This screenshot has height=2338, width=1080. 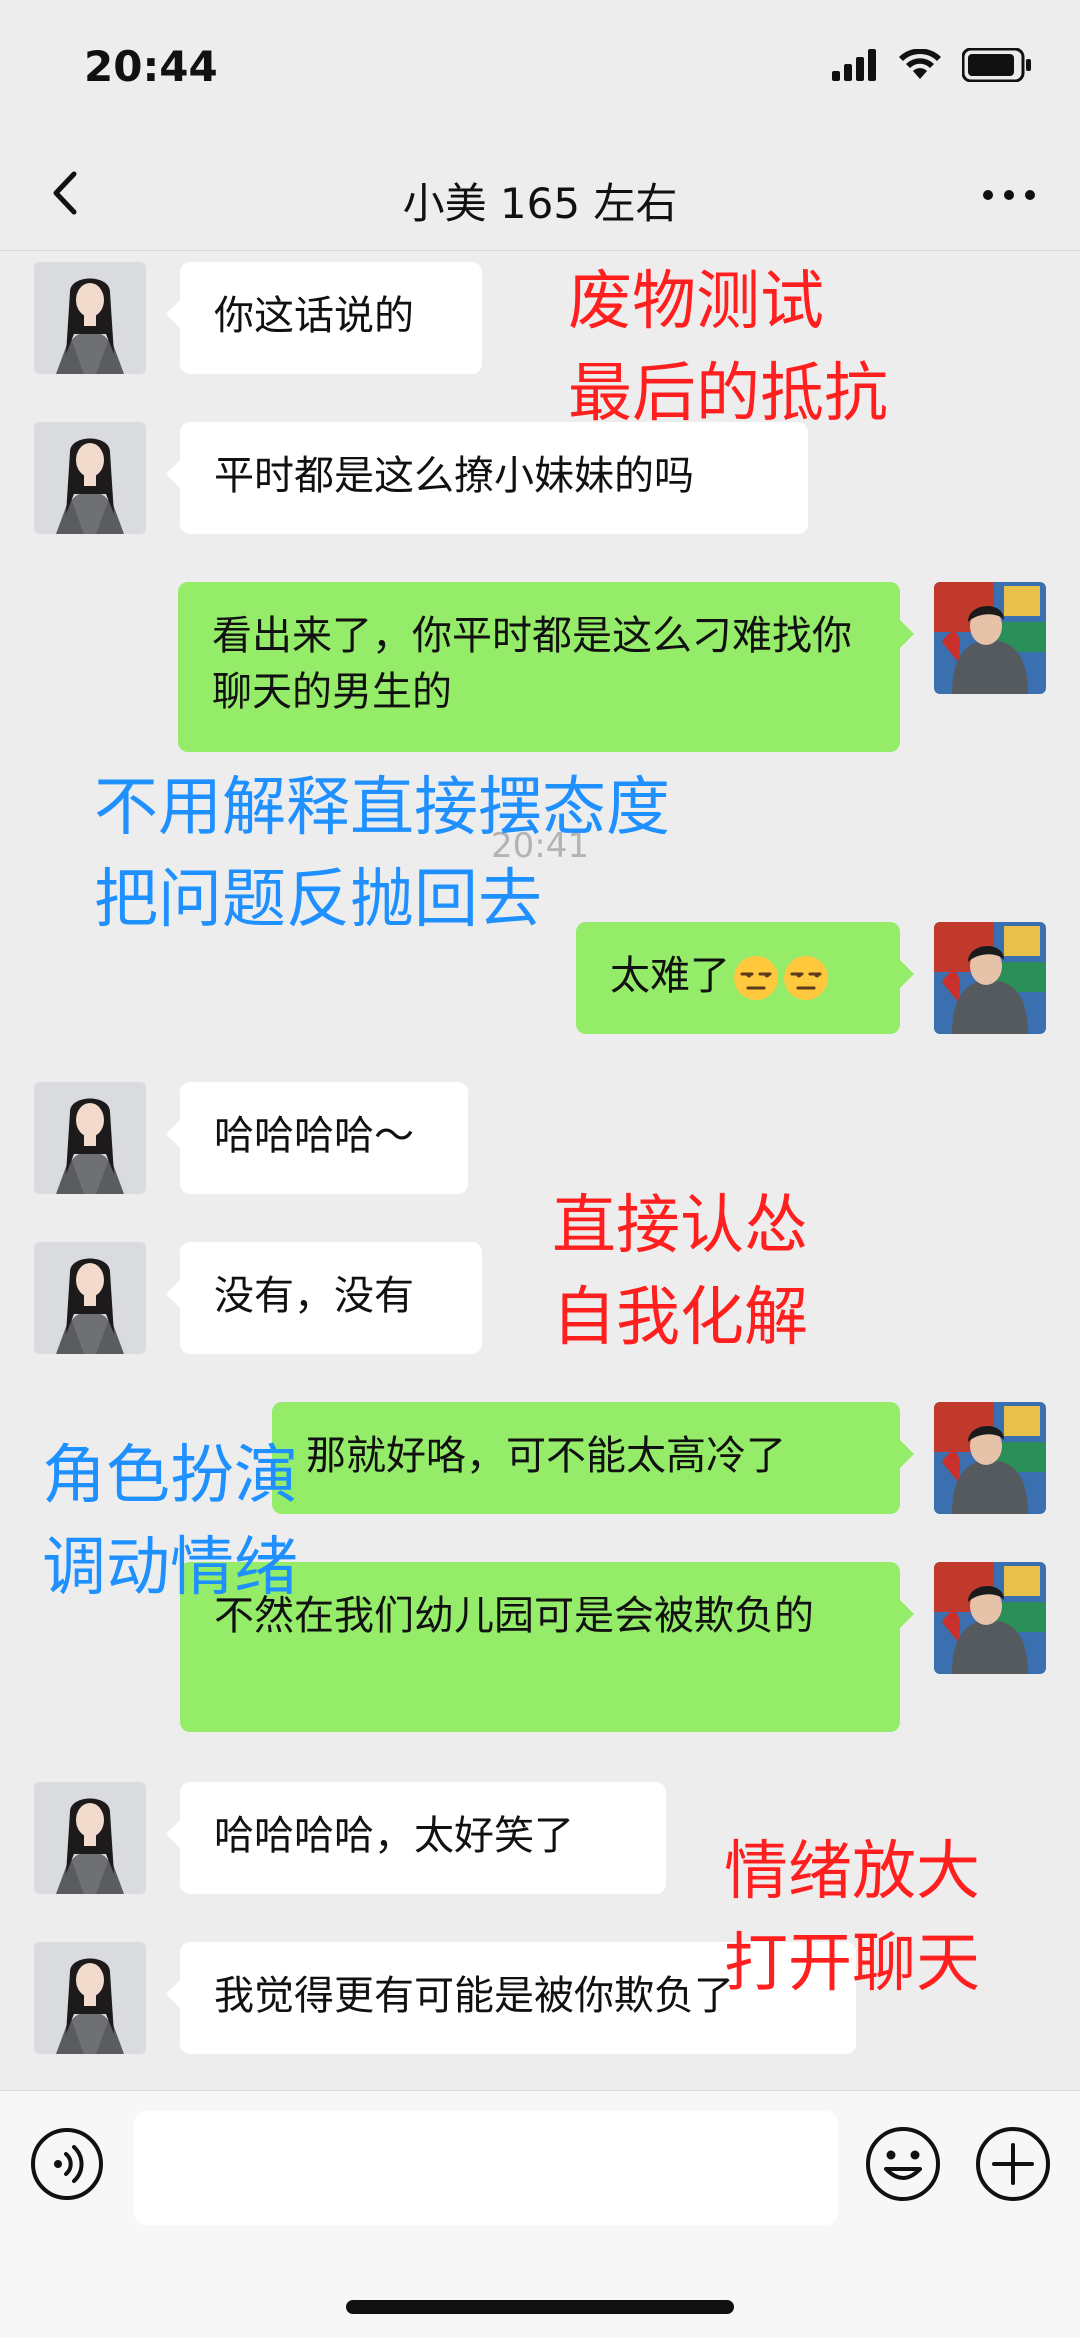 What do you see at coordinates (546, 667) in the screenshot?
I see `message-bubble-outgoing: 看出来了，你平时都是这么刁难找你聊天的男生的` at bounding box center [546, 667].